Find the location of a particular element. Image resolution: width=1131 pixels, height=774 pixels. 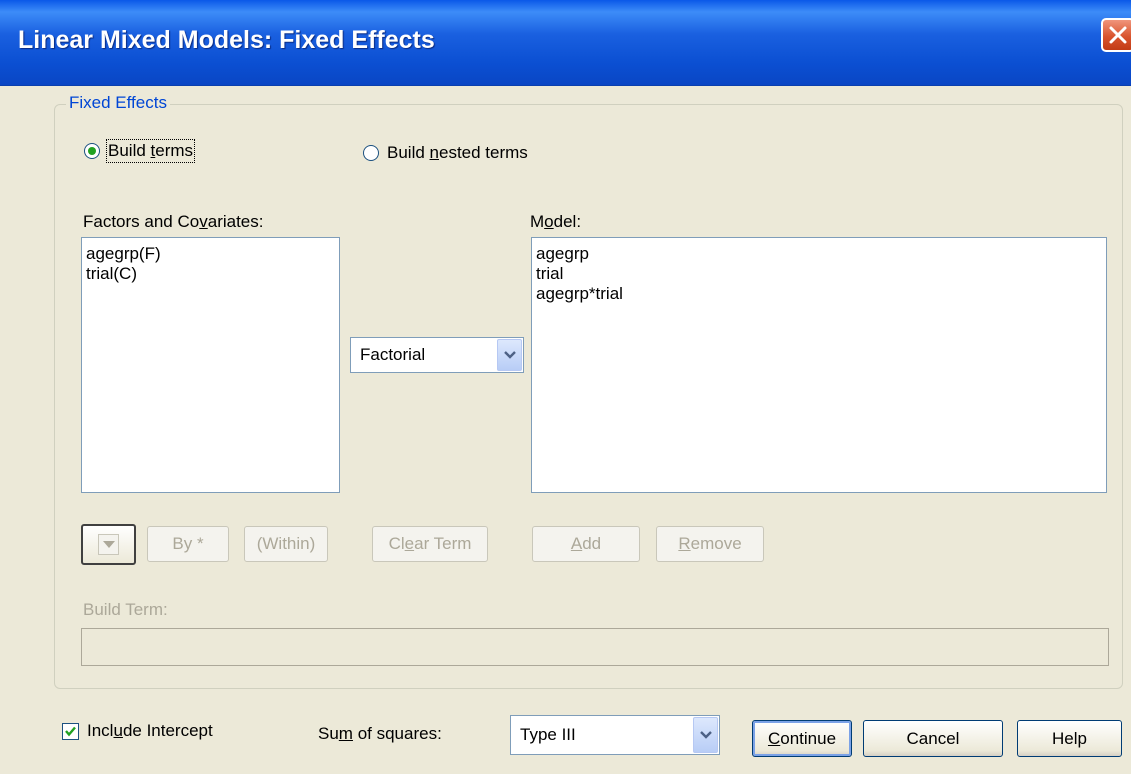

term-type-dropdown-button is located at coordinates (509, 355).